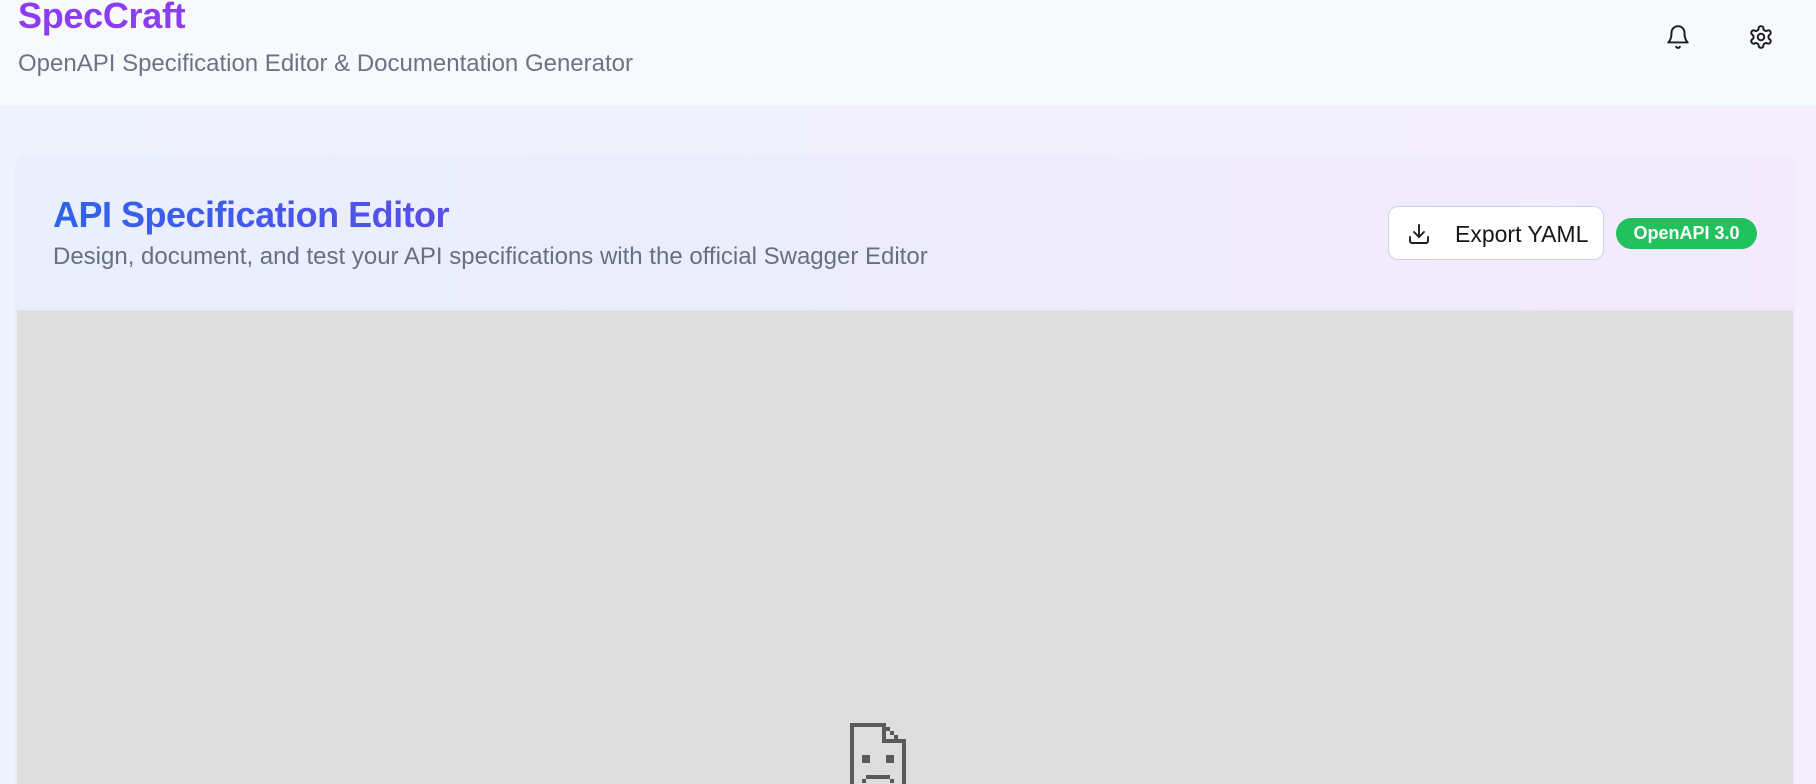 The image size is (1816, 784). I want to click on export-yaml-button: Export YAML, so click(1496, 233).